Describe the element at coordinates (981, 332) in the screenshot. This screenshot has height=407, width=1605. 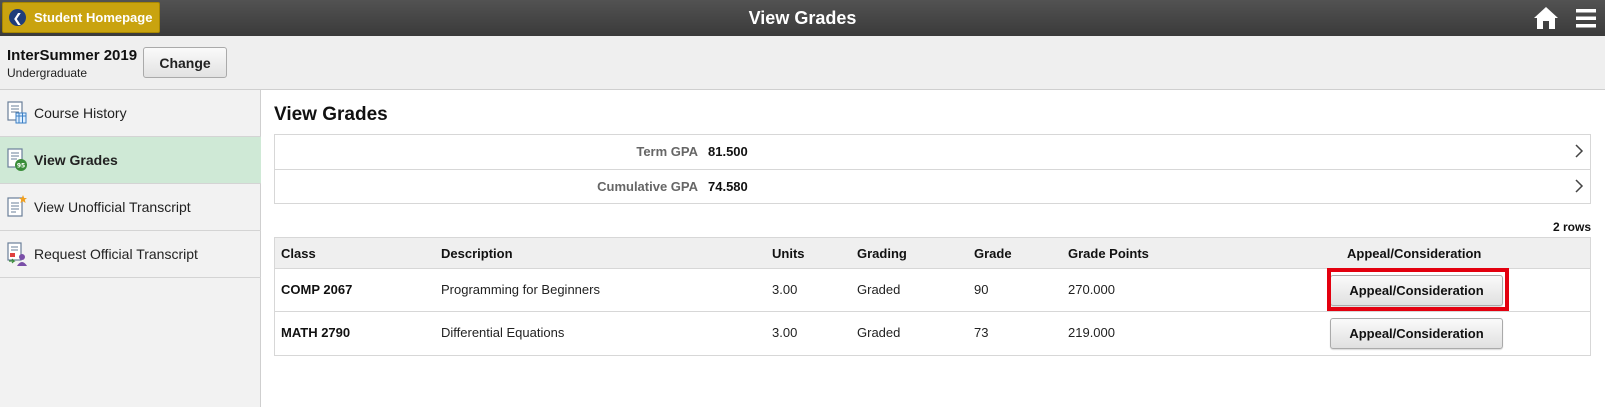
I see `grade-cell: 73` at that location.